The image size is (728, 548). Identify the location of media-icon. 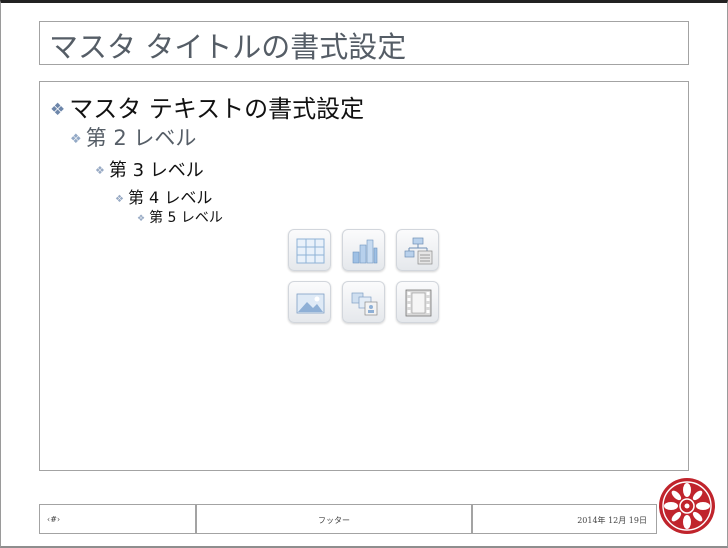
(418, 303).